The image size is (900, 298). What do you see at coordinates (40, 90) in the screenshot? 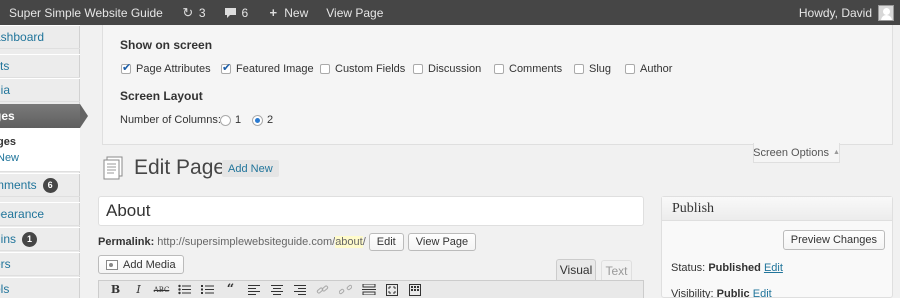
I see `sidebar-item-media: dia` at bounding box center [40, 90].